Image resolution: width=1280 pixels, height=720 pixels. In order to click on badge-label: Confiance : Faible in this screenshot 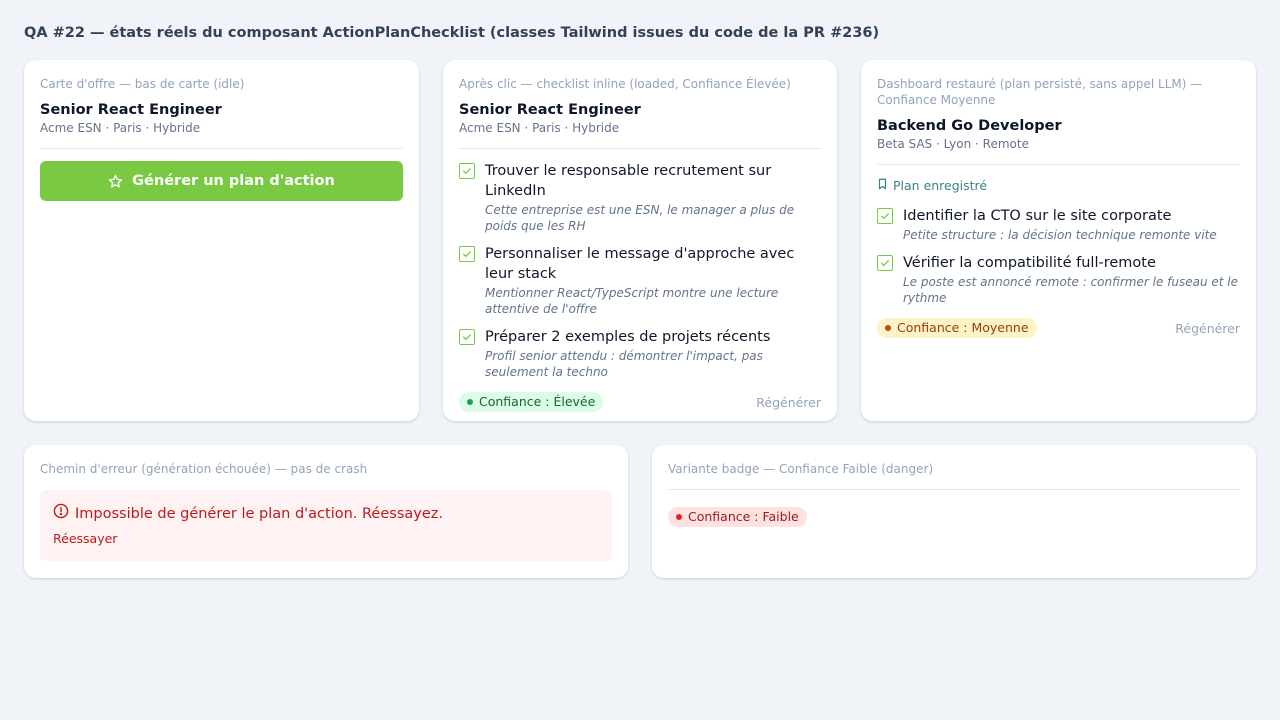, I will do `click(743, 516)`.